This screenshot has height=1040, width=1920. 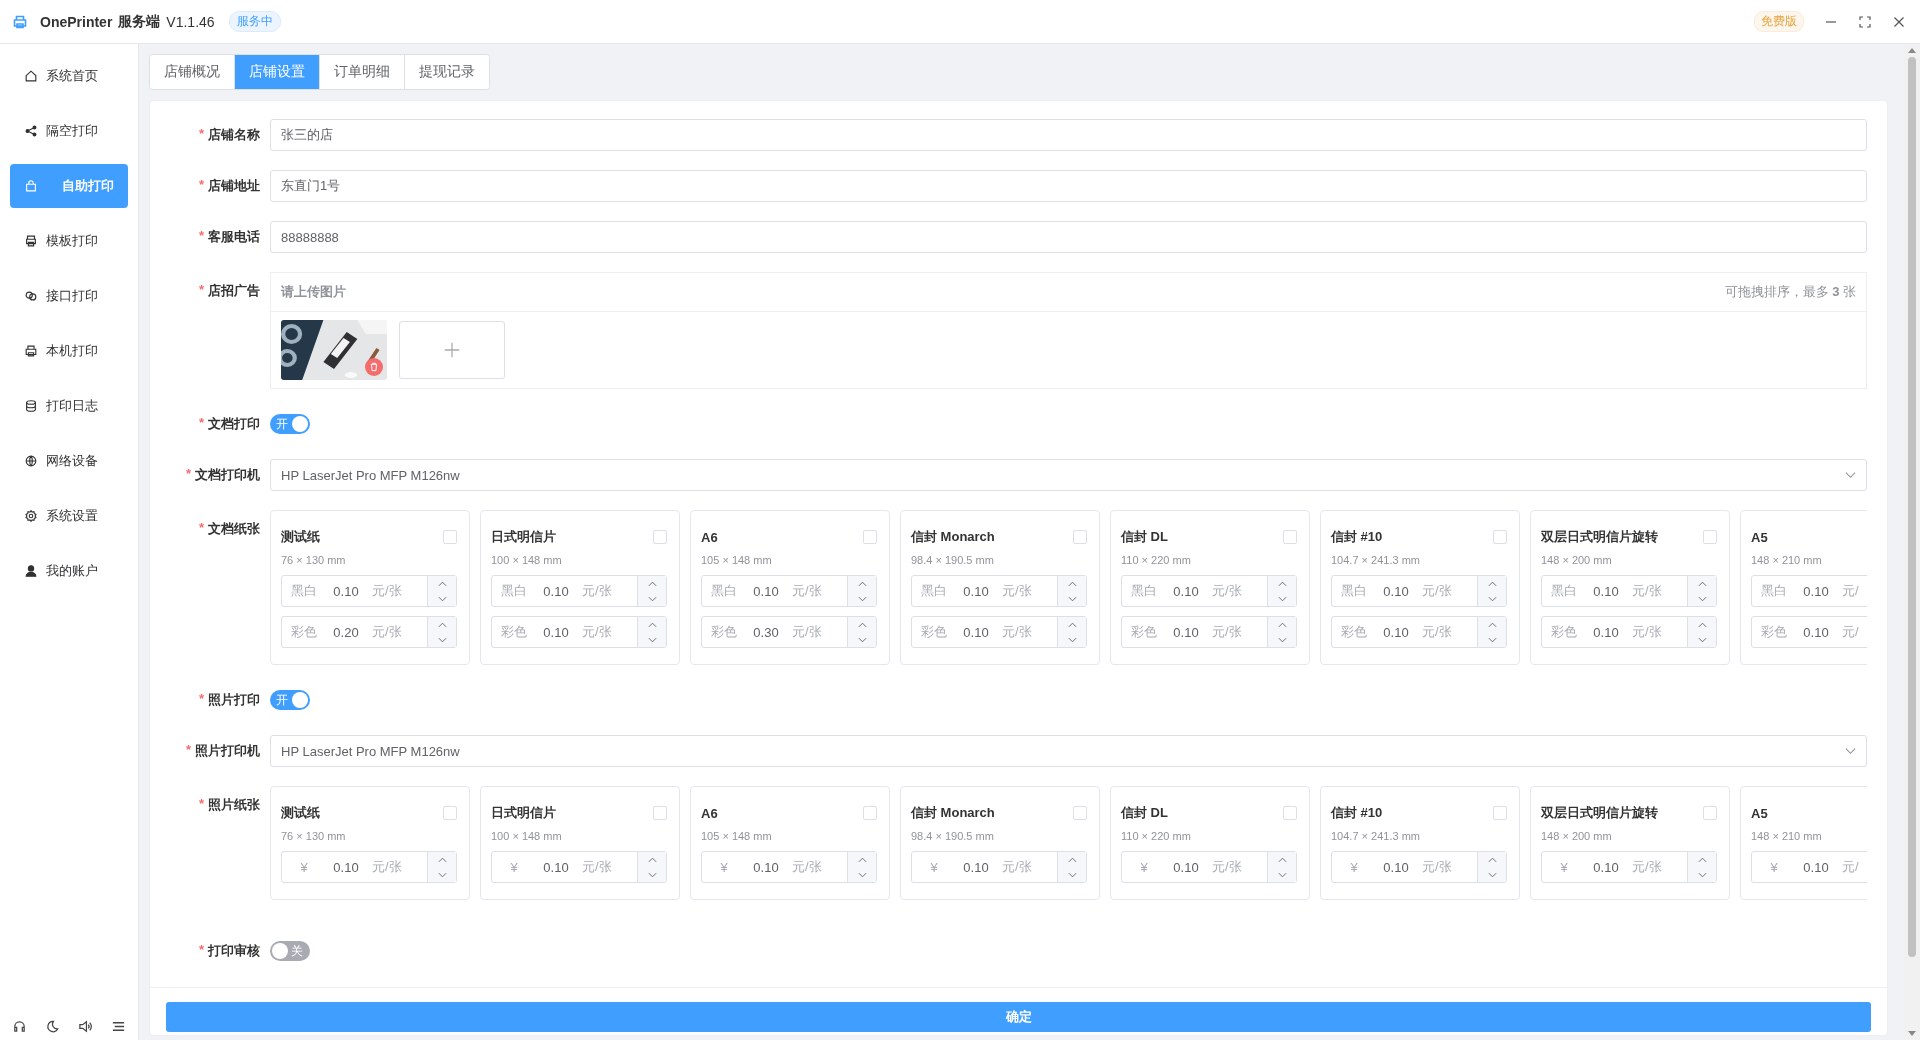 I want to click on speaker-icon, so click(x=85, y=1026).